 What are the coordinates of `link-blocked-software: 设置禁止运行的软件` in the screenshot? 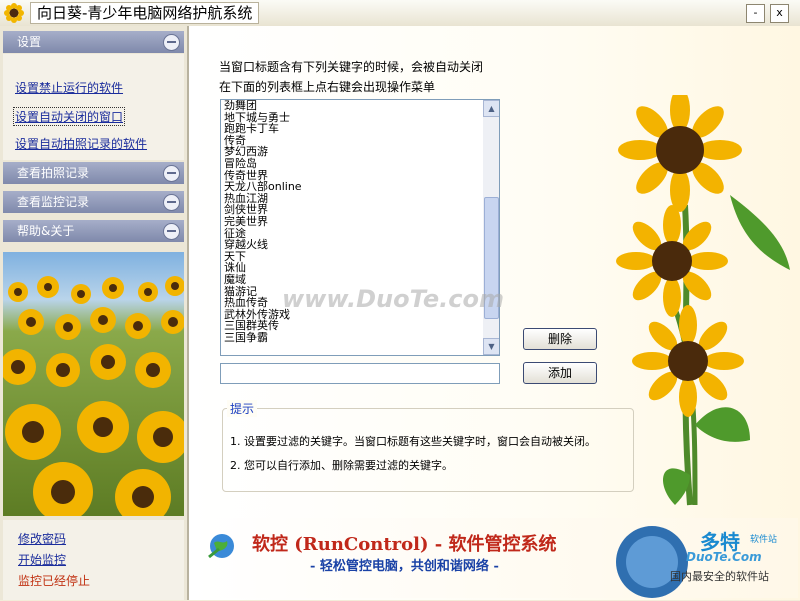 It's located at (69, 87).